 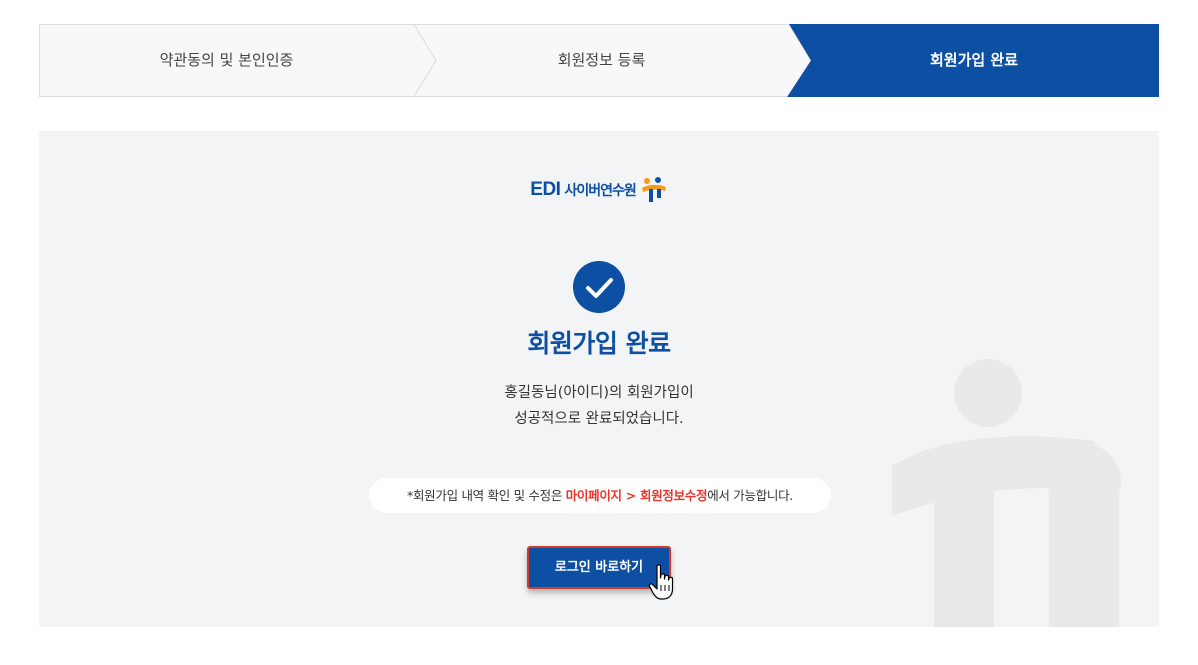 I want to click on logo-name: 사이버연수원, so click(x=600, y=191).